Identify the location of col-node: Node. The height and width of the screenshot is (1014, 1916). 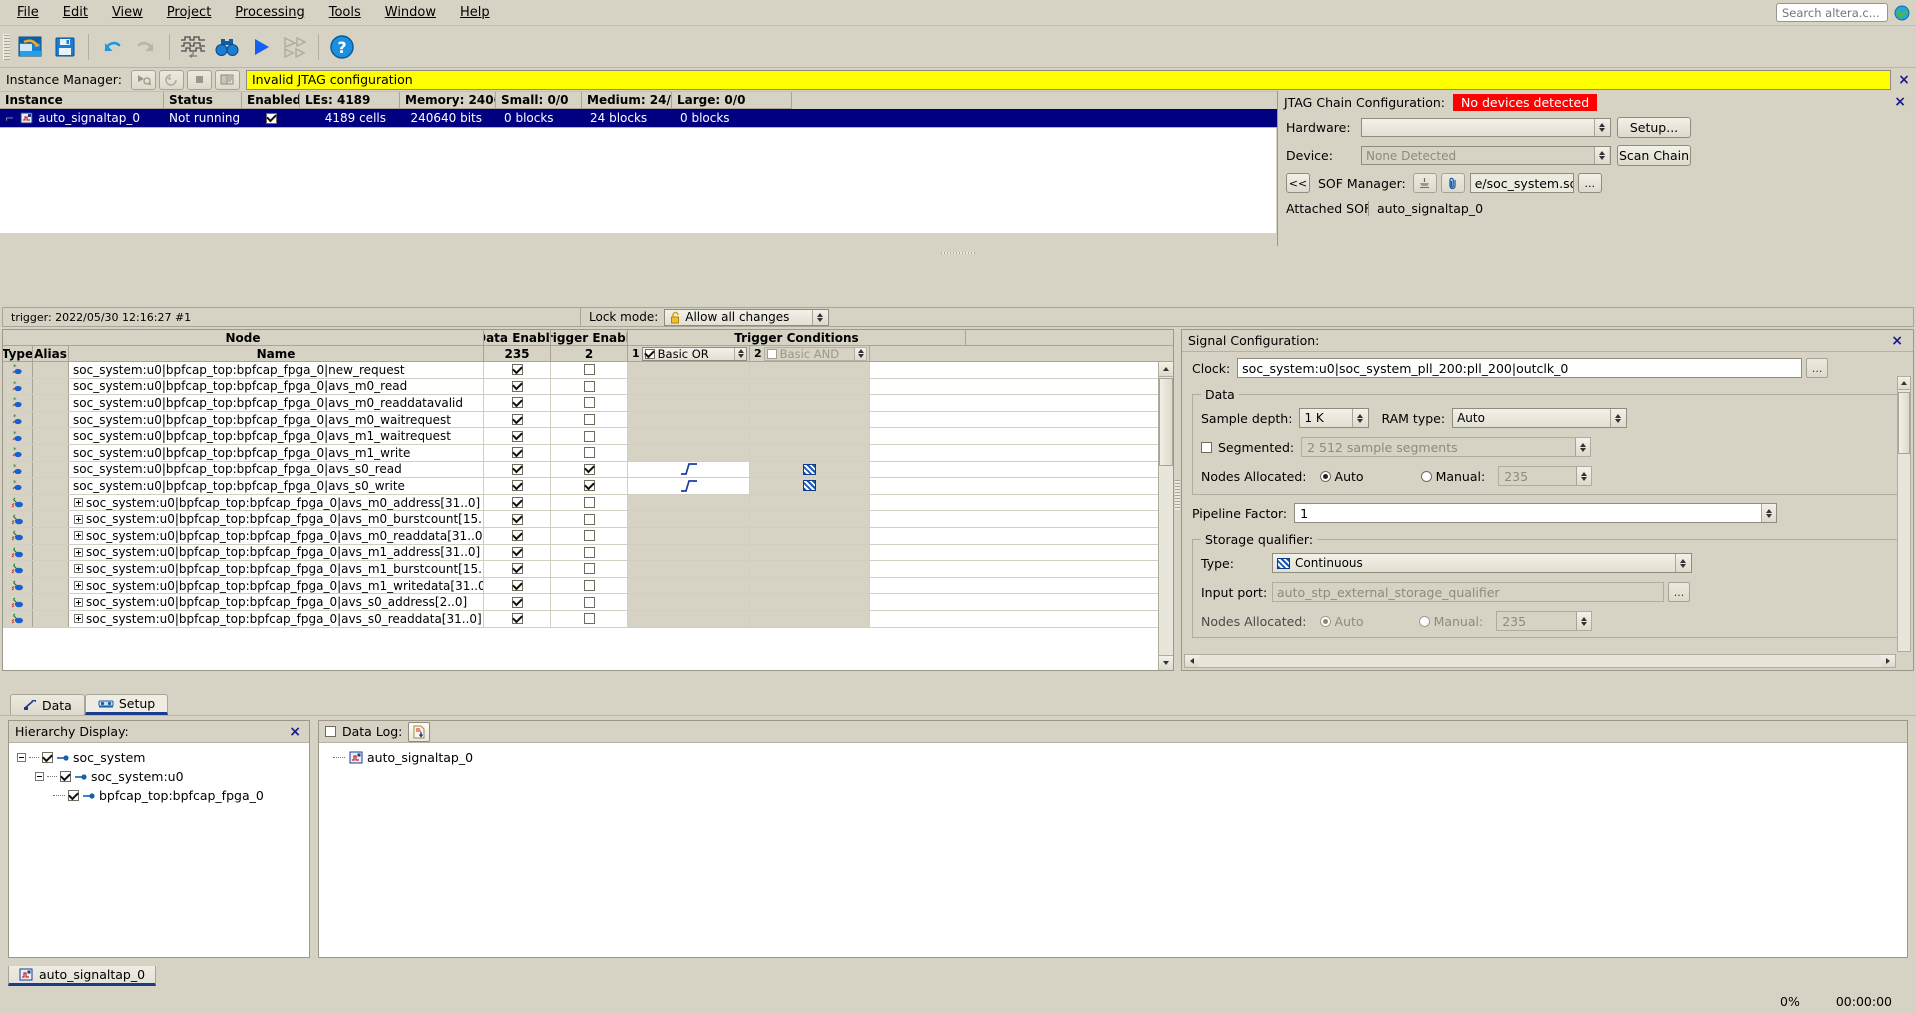
(243, 338).